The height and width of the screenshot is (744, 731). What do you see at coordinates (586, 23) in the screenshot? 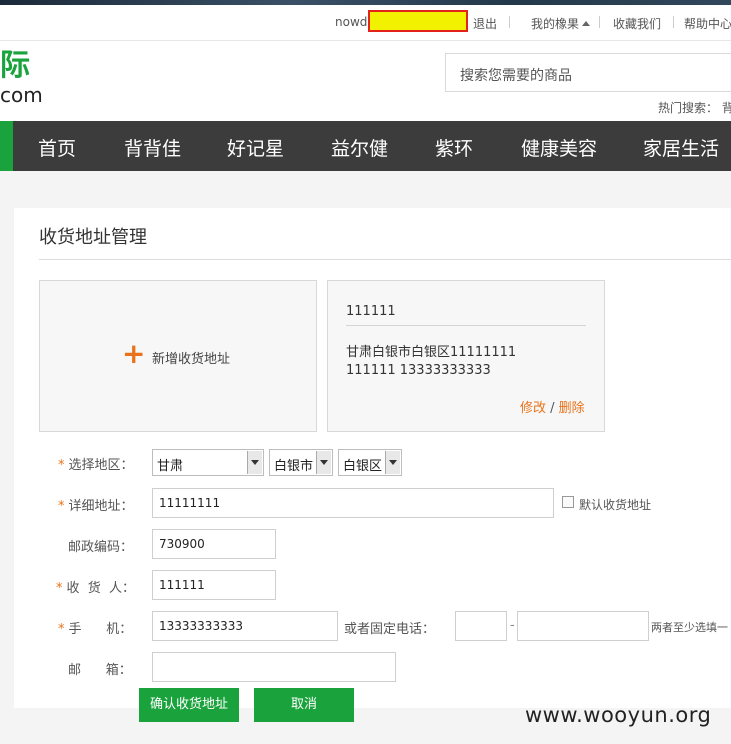
I see `caret-up-icon` at bounding box center [586, 23].